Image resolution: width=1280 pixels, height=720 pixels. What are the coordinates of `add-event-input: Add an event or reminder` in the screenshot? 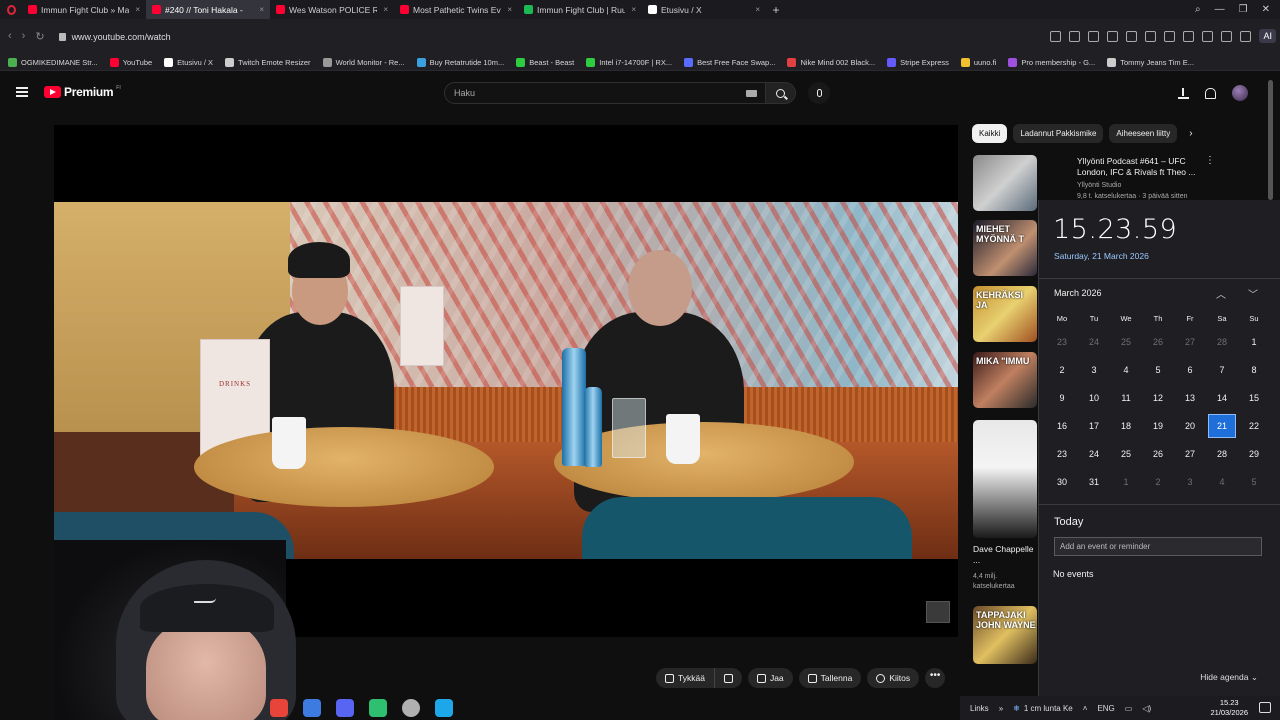 It's located at (1158, 546).